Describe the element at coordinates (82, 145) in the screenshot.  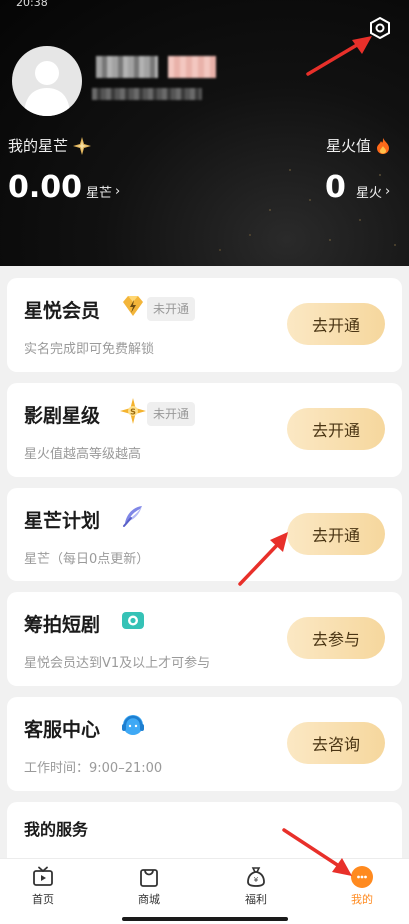
I see `sparkle-star-icon` at that location.